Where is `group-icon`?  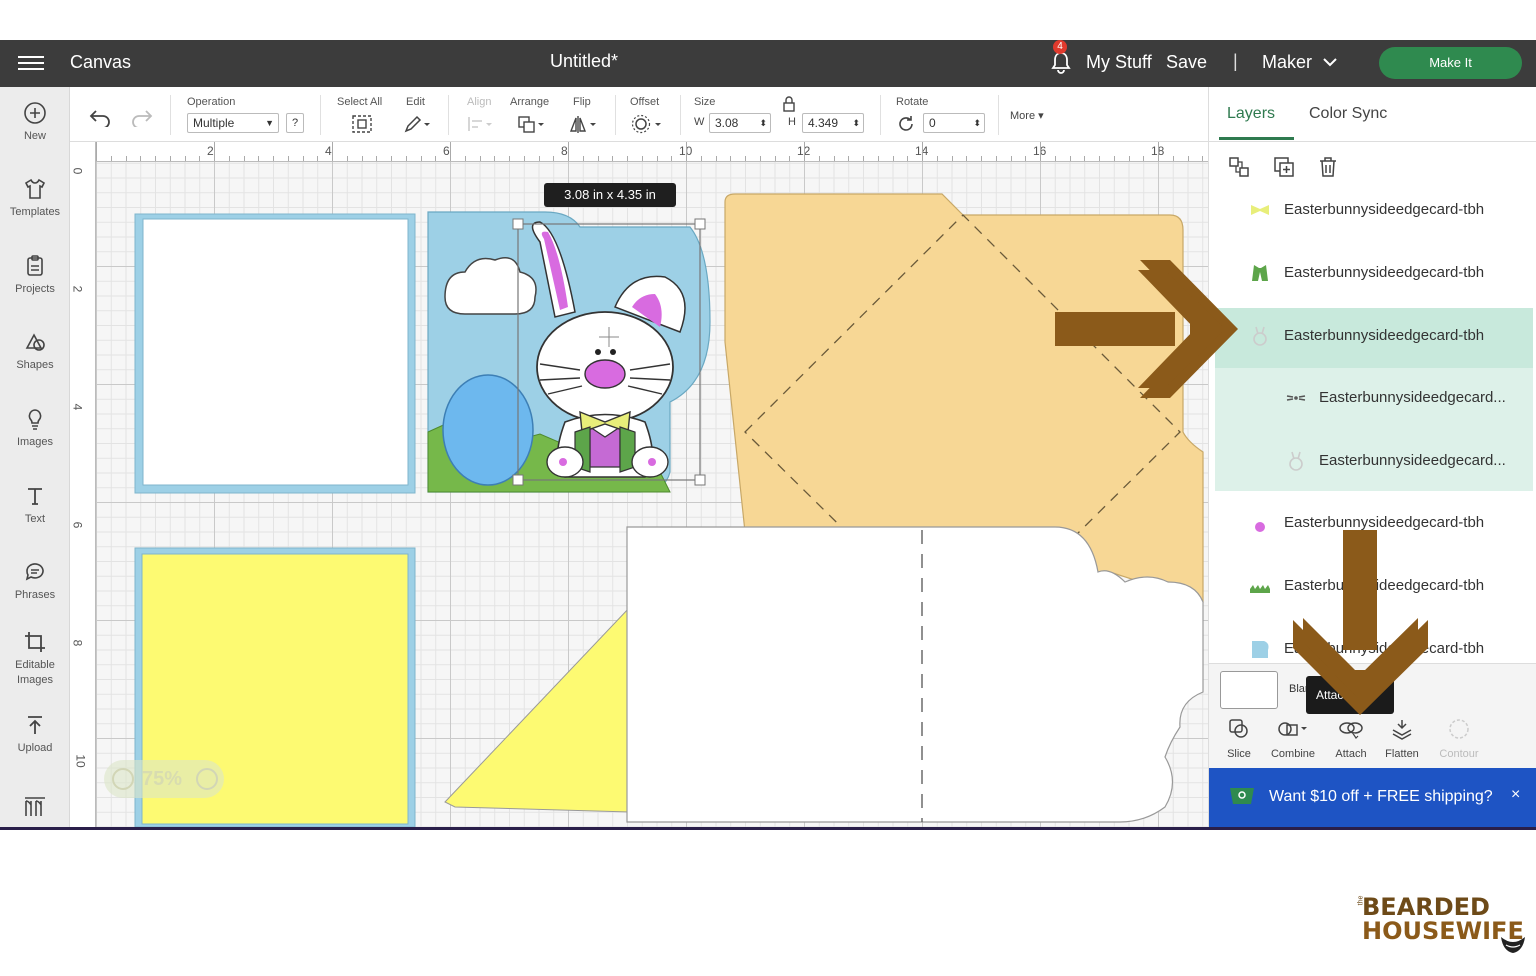 group-icon is located at coordinates (1239, 167).